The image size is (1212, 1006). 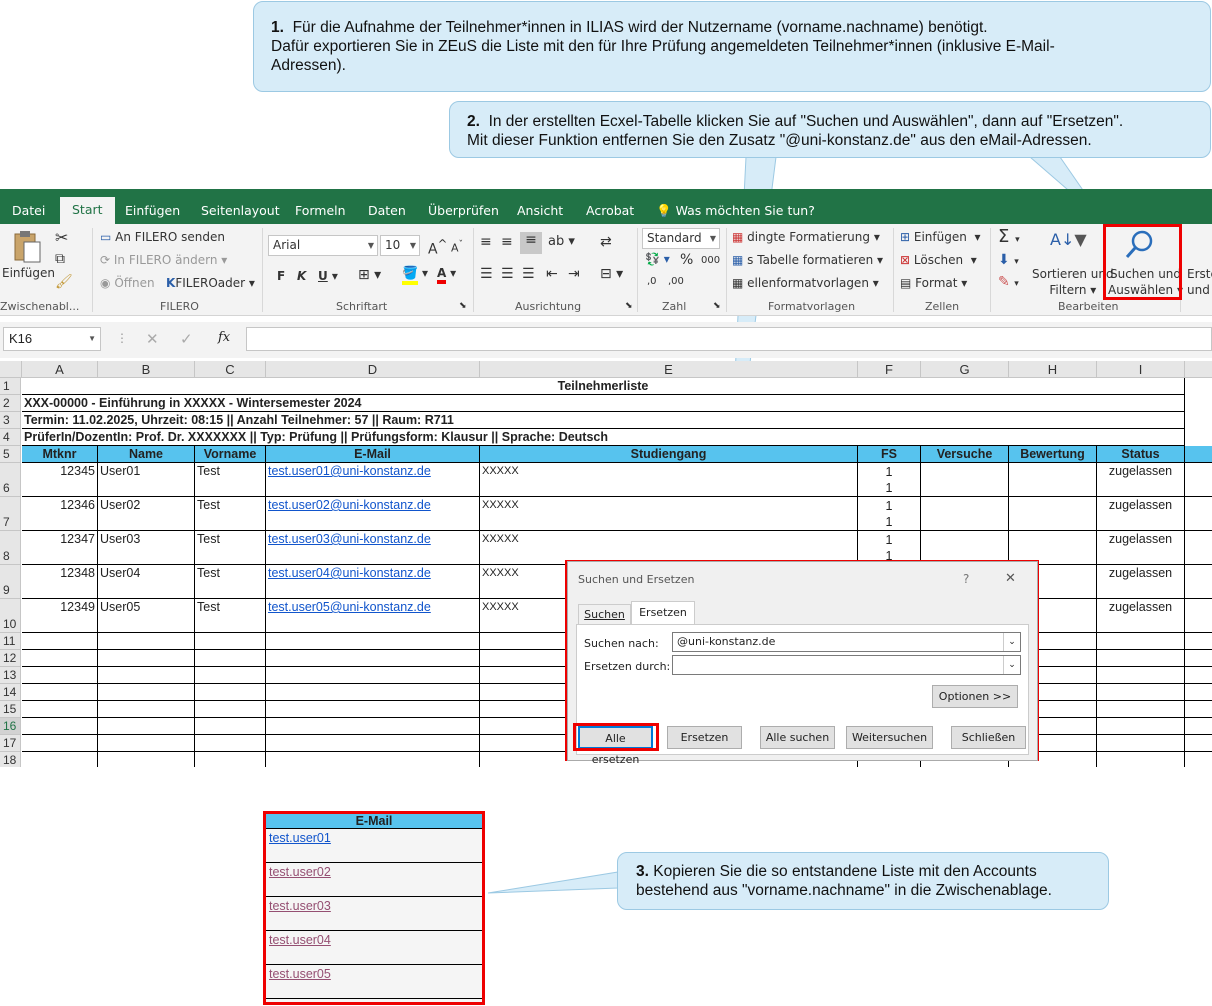 What do you see at coordinates (11, 369) in the screenshot?
I see `select-all-corner` at bounding box center [11, 369].